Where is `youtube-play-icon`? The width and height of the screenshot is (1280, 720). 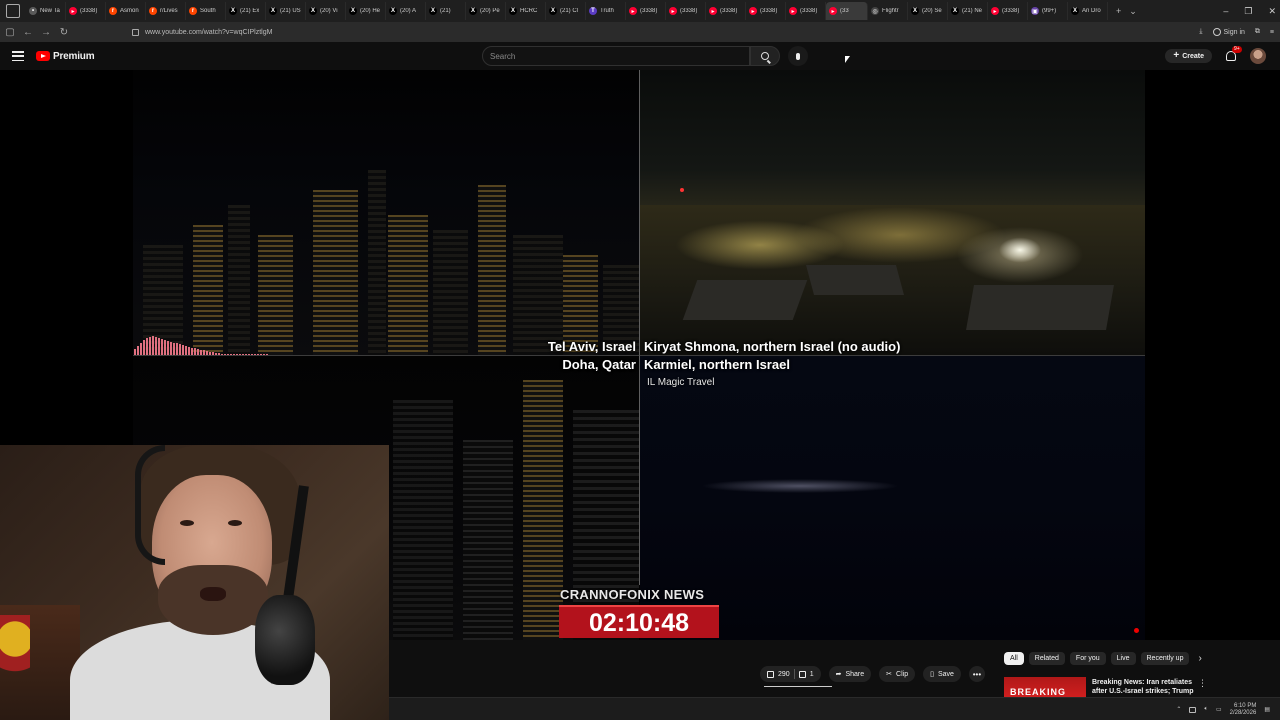 youtube-play-icon is located at coordinates (43, 56).